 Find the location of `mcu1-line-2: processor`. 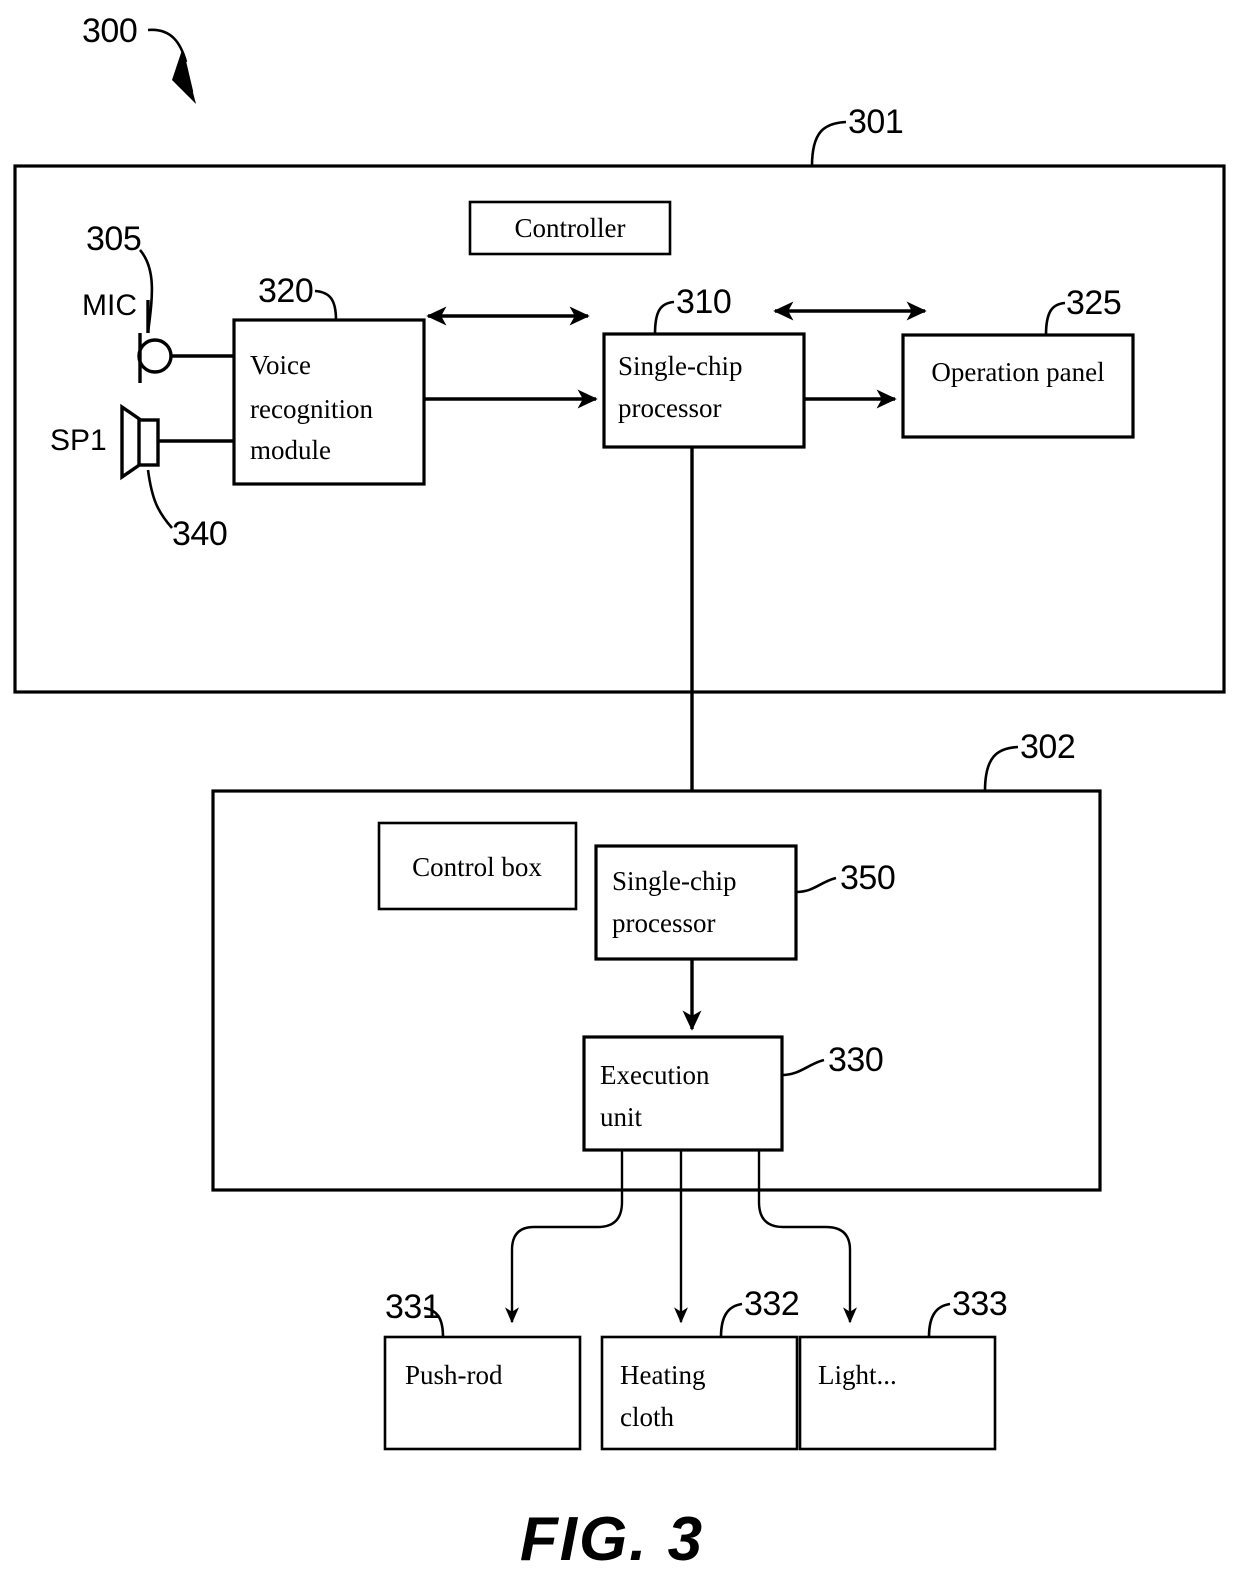

mcu1-line-2: processor is located at coordinates (669, 408).